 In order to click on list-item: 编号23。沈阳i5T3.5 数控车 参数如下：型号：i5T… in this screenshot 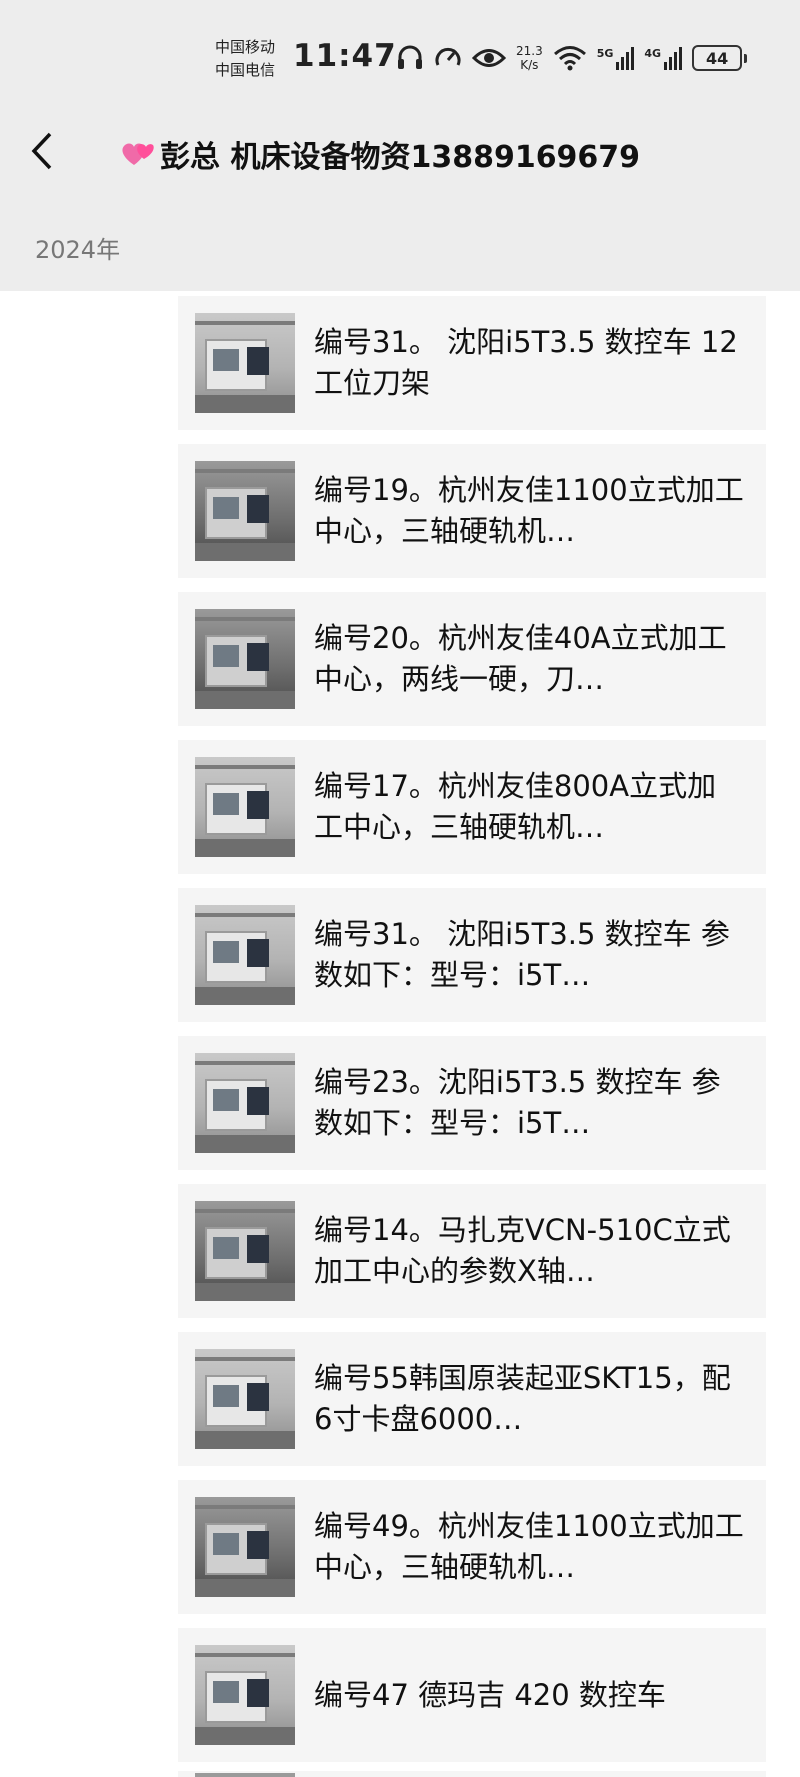, I will do `click(472, 1103)`.